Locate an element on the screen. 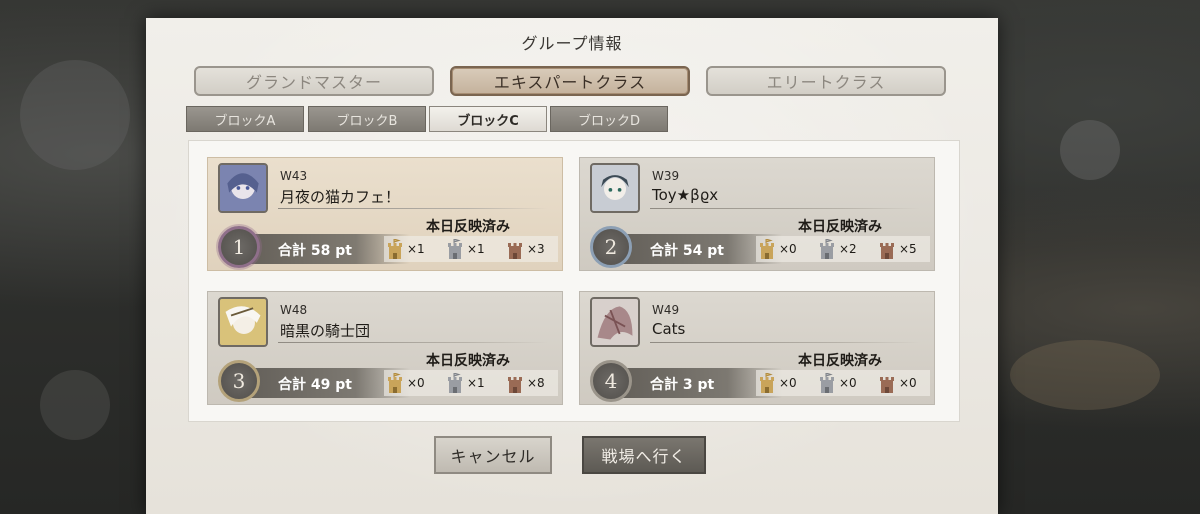  tab-block-c: ブロックC is located at coordinates (488, 119).